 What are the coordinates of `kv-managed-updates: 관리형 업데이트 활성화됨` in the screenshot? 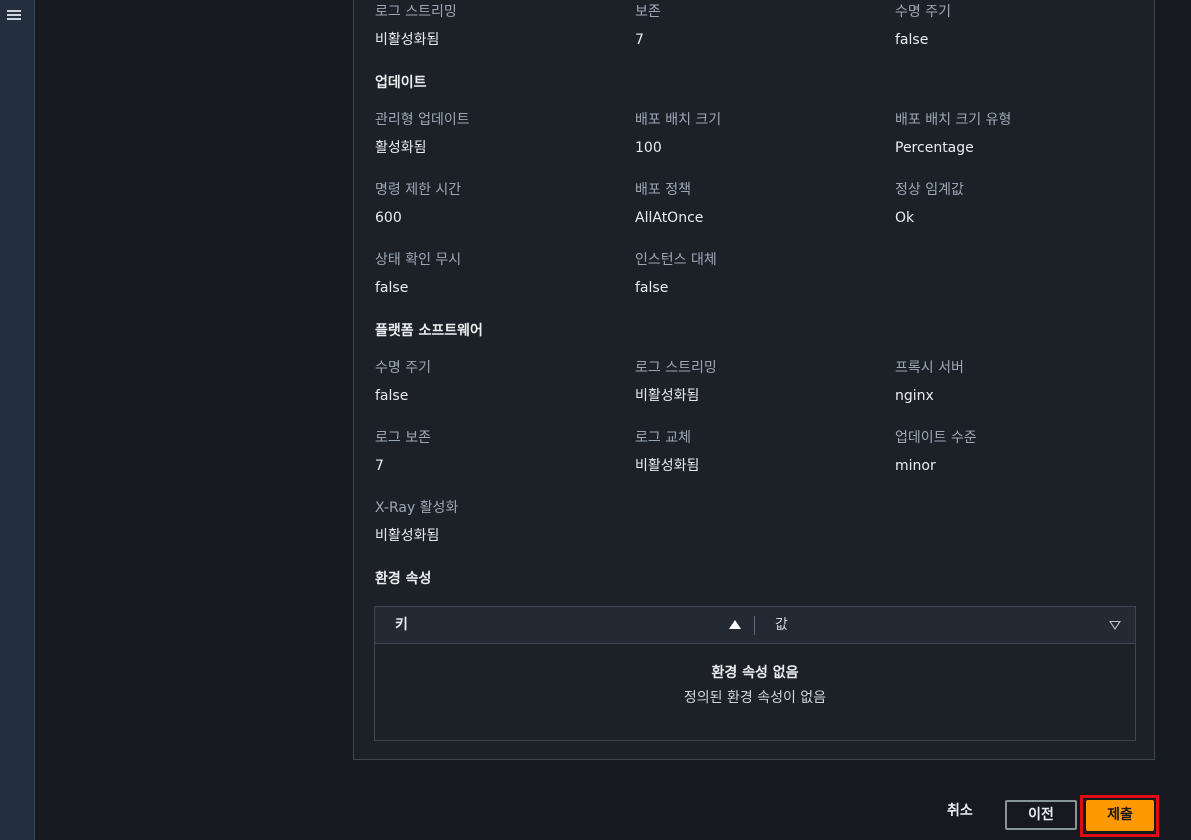 It's located at (495, 134).